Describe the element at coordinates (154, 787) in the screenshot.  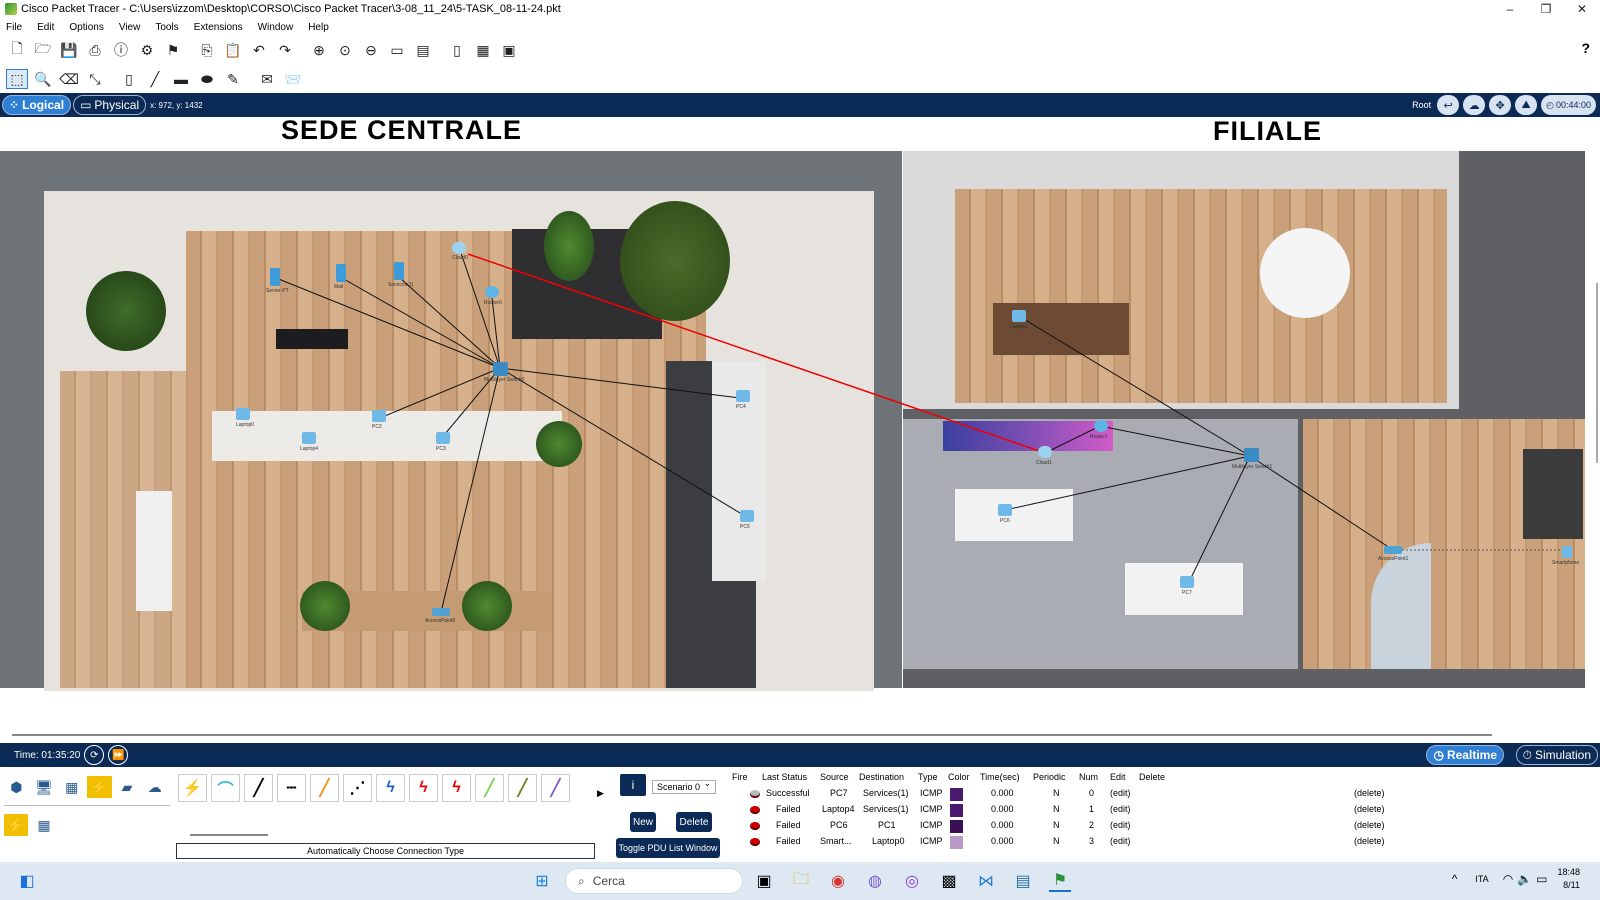
I see `multiuser-icon: ☁` at that location.